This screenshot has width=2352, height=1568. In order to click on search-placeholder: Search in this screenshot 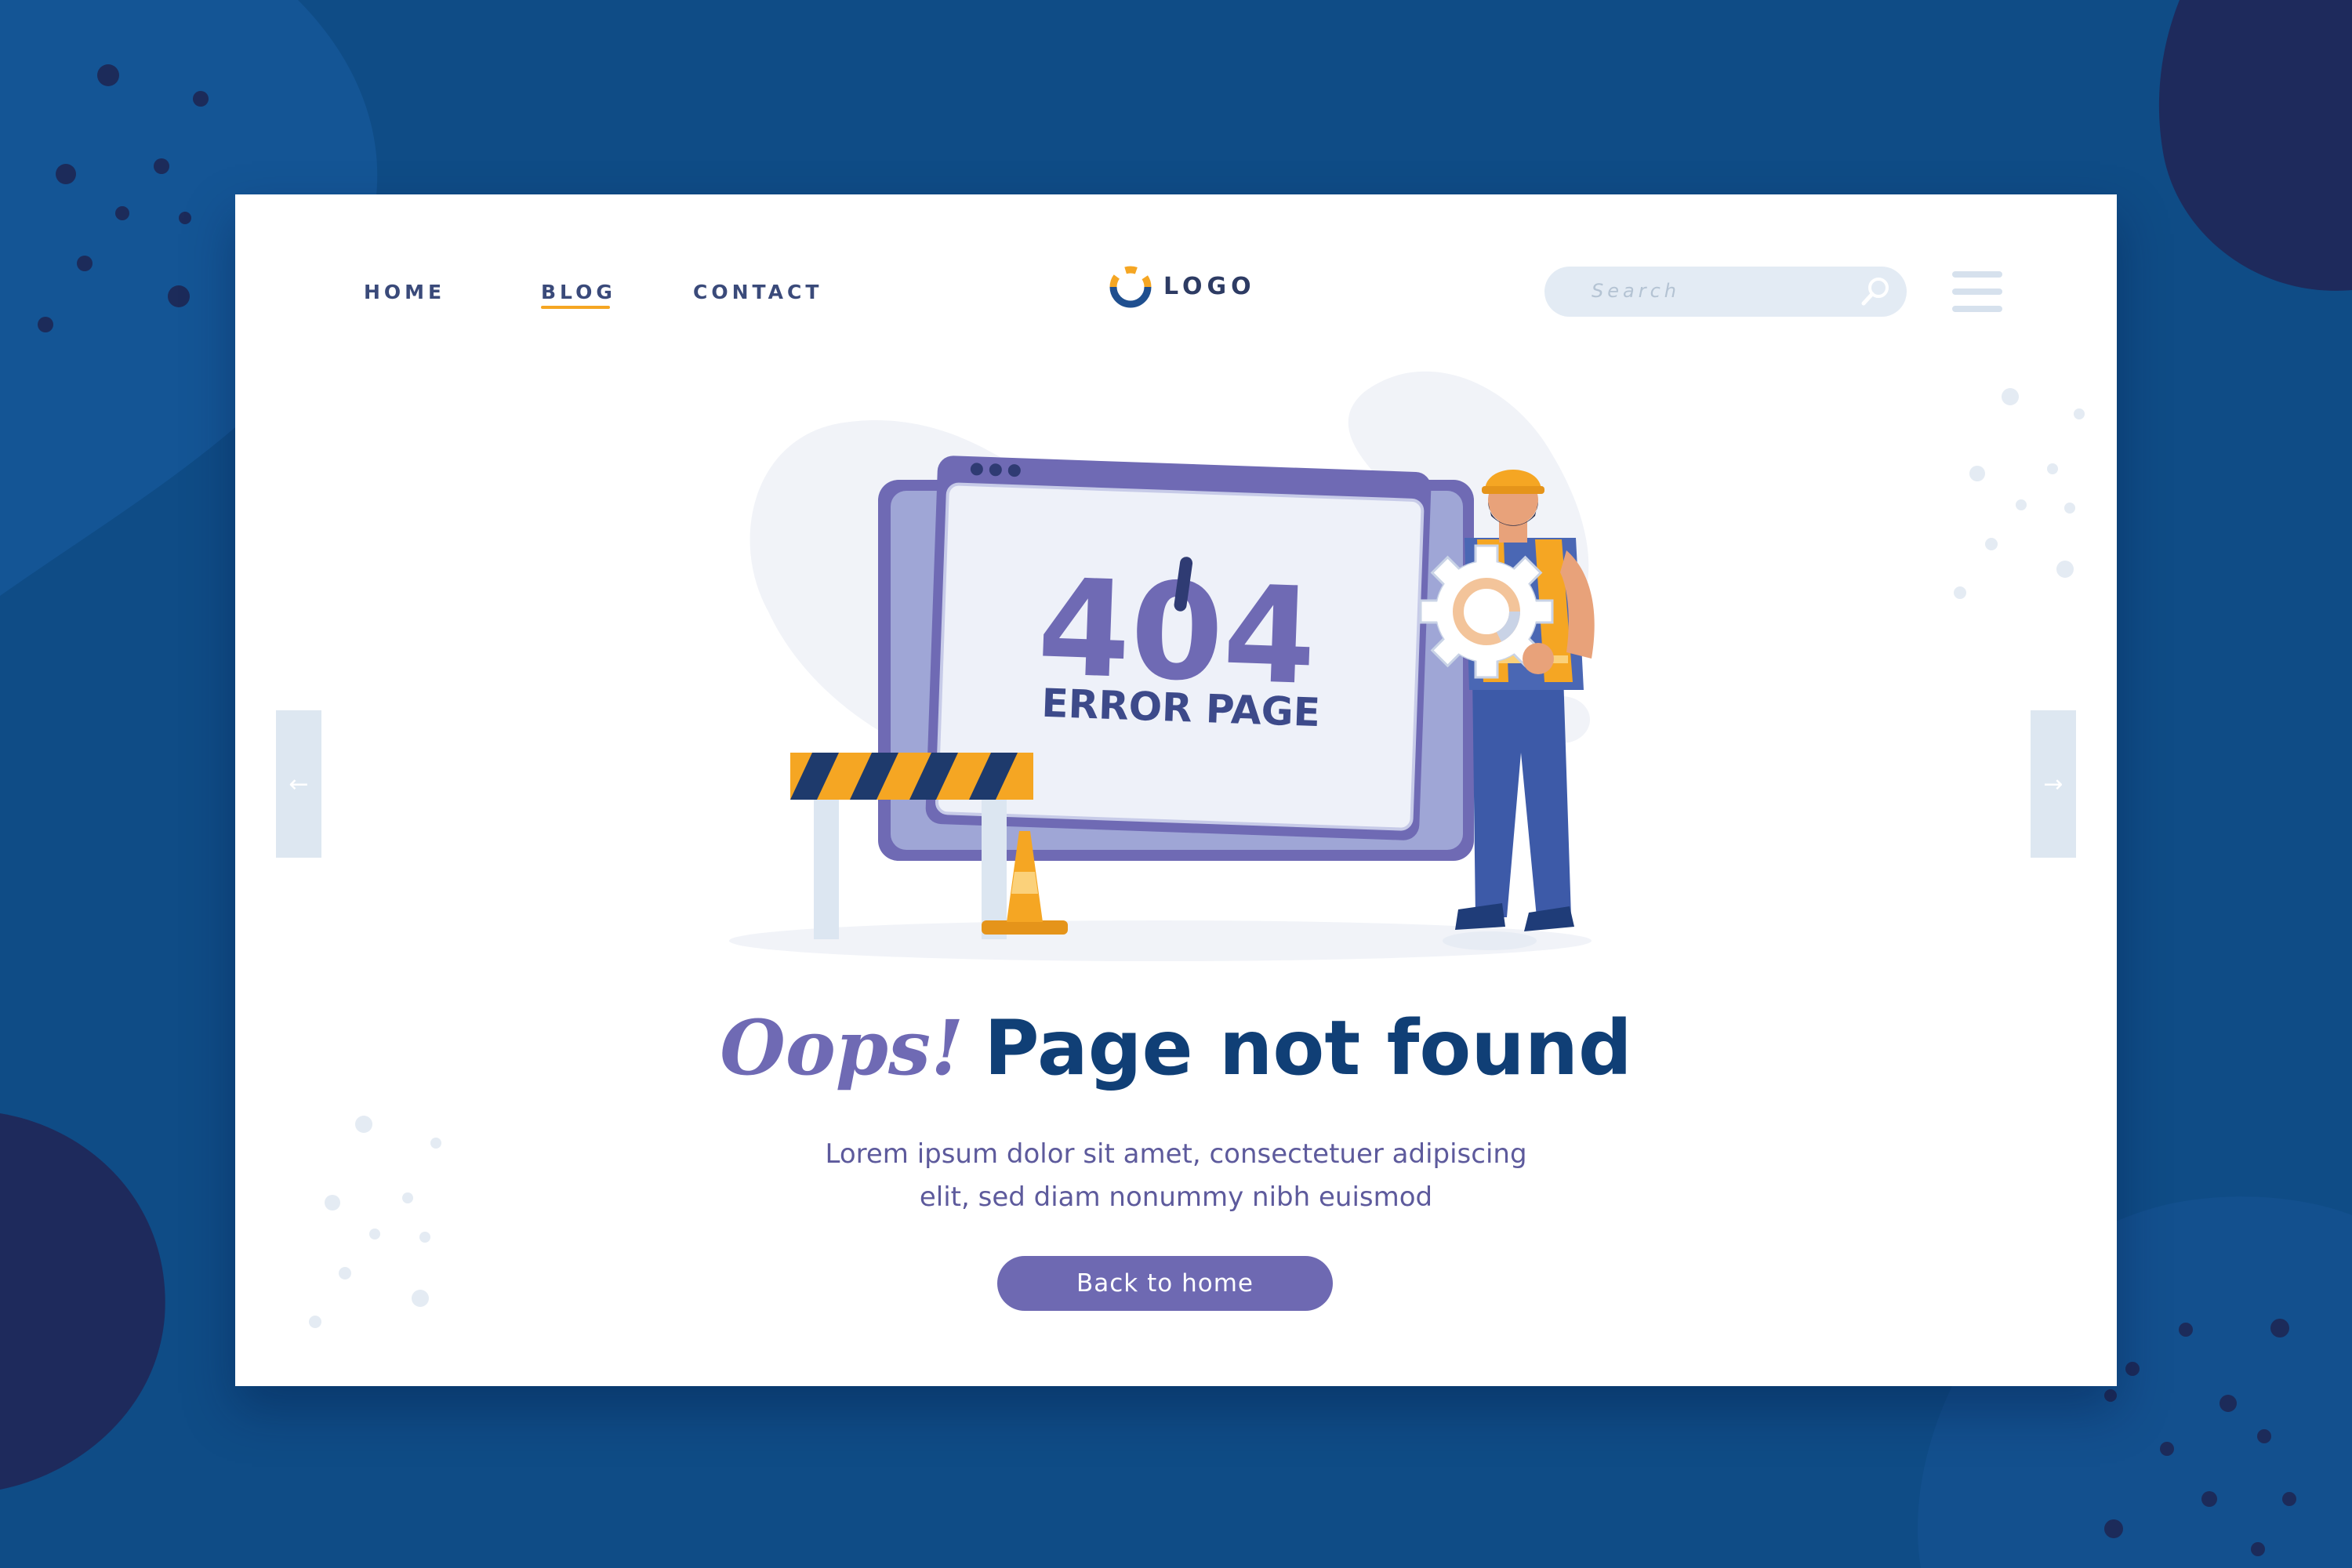, I will do `click(1636, 291)`.